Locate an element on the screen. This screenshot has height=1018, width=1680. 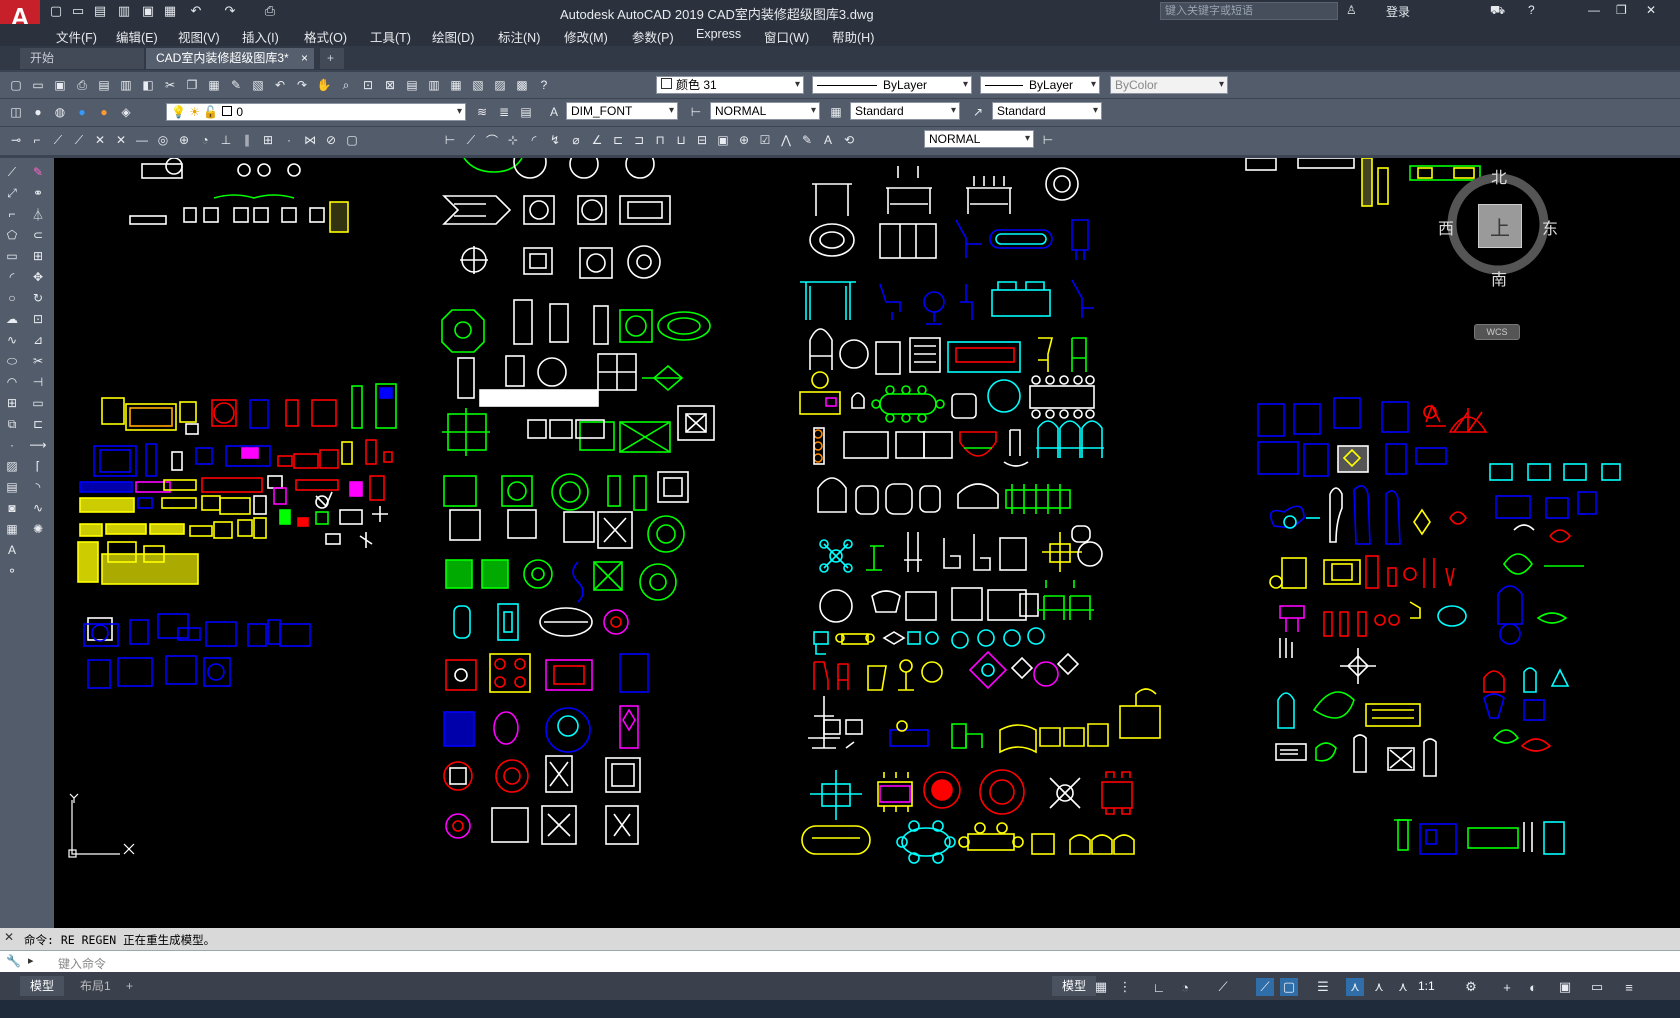
match-properties-icon: ✎ is located at coordinates (236, 85).